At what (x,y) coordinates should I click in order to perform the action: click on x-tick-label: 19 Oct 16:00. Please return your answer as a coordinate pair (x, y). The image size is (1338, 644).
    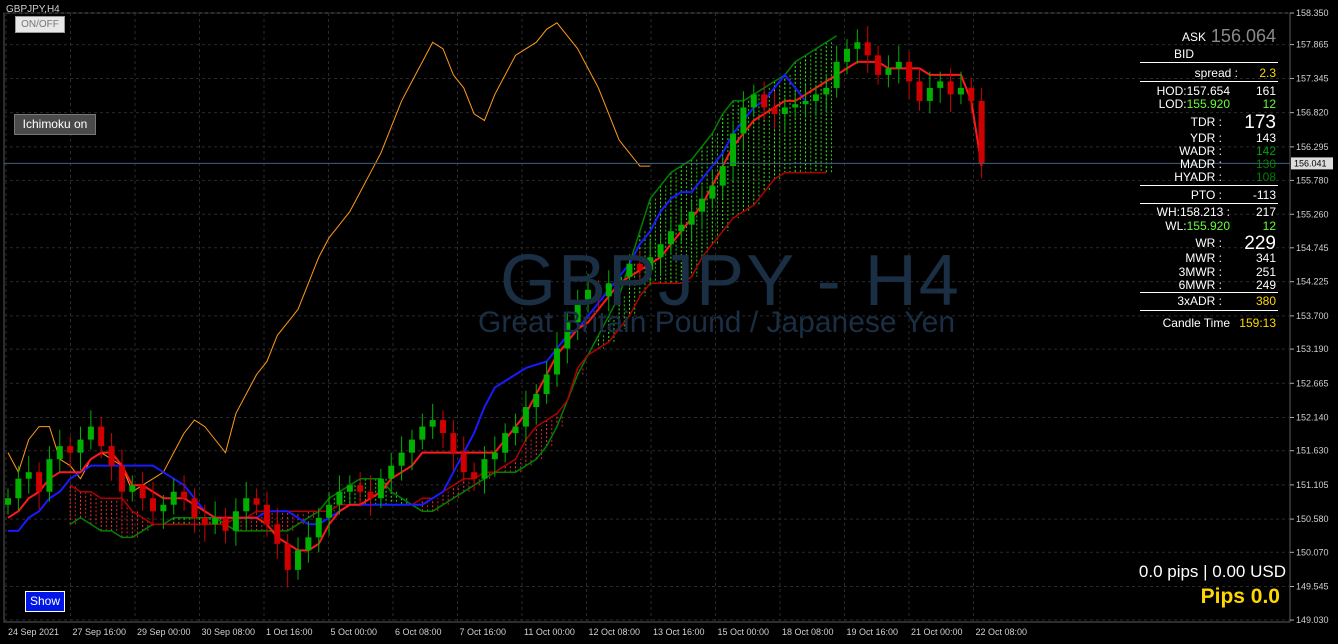
    Looking at the image, I should click on (873, 632).